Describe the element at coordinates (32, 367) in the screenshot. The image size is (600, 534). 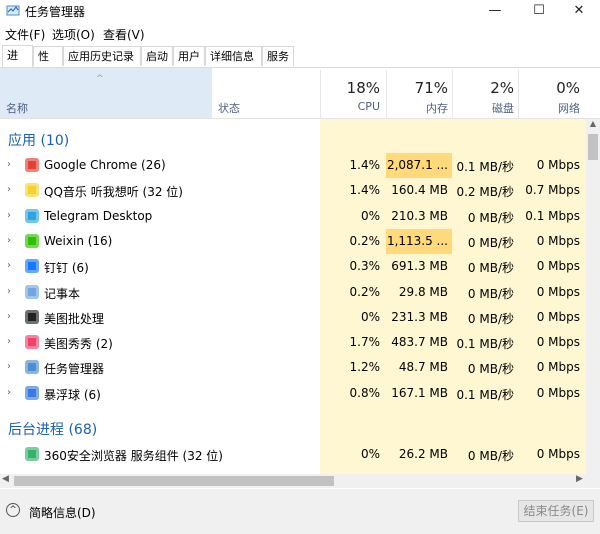
I see `taskmgr-icon` at that location.